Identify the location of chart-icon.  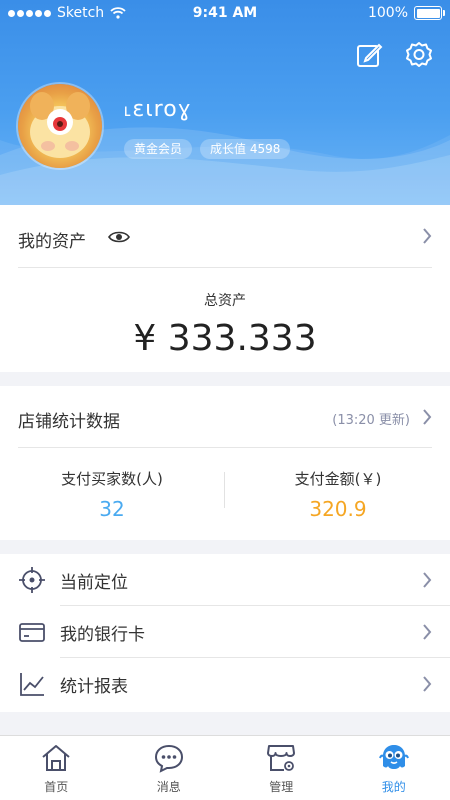
(32, 684).